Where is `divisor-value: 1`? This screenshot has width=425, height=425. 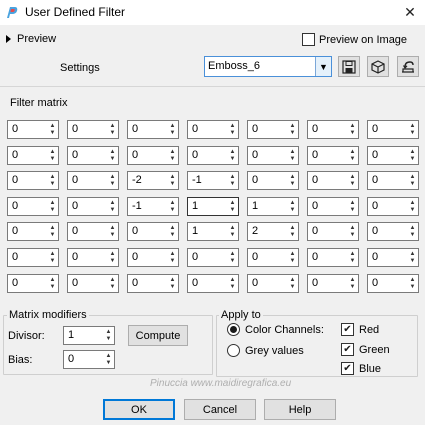
divisor-value: 1 is located at coordinates (71, 335).